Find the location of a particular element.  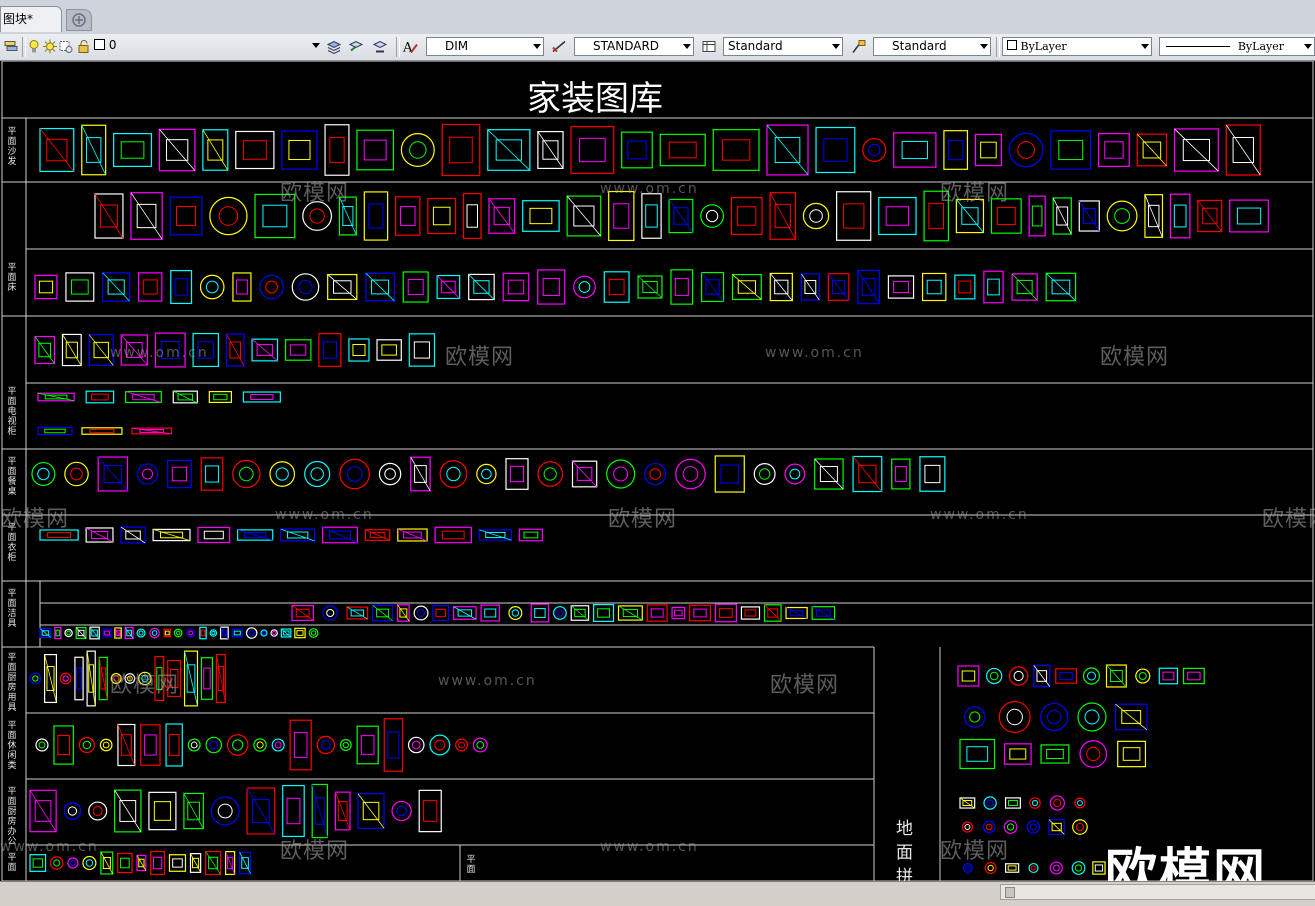

lock-icon is located at coordinates (84, 46).